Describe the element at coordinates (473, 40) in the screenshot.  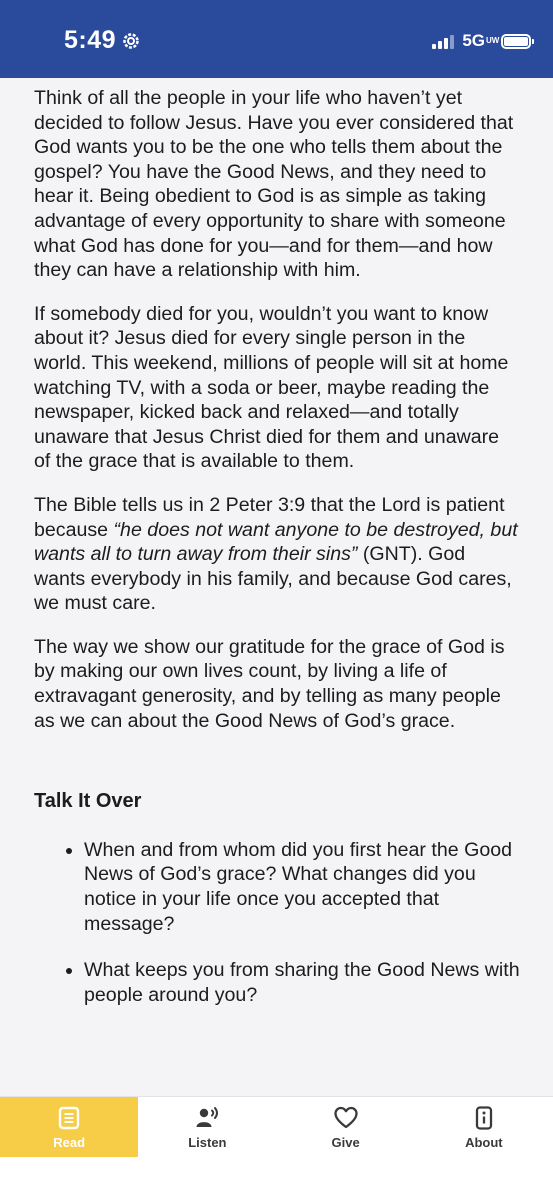
I see `network-label: 5G` at that location.